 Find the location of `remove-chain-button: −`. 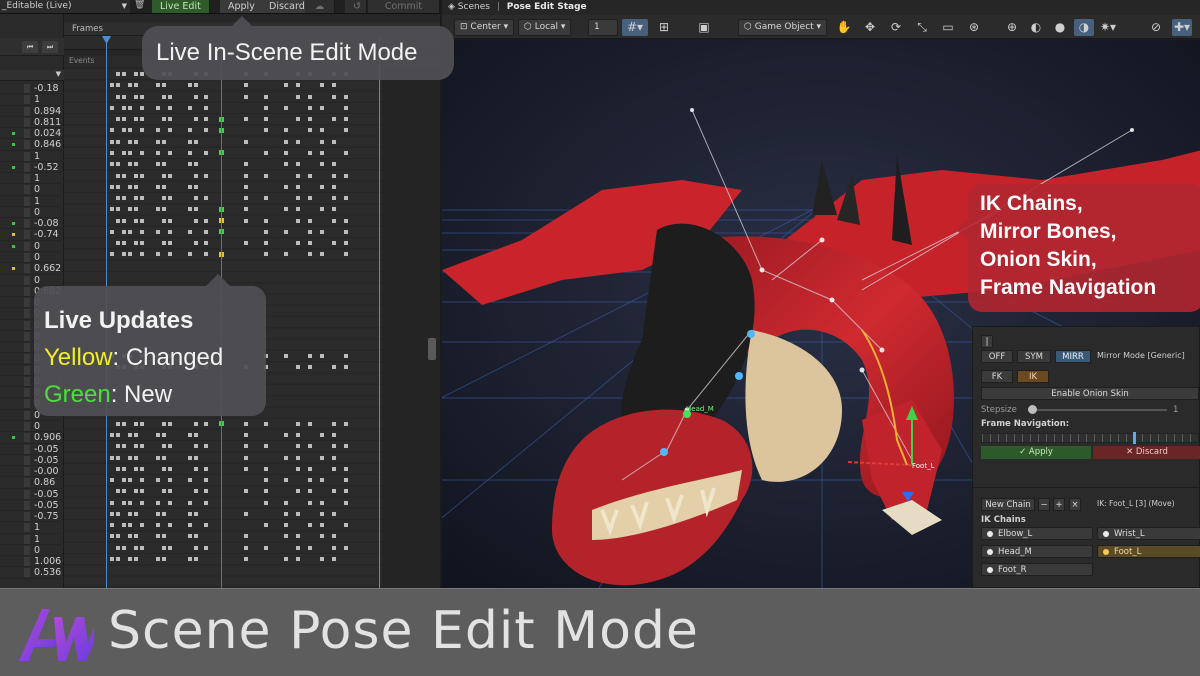

remove-chain-button: − is located at coordinates (1044, 504).